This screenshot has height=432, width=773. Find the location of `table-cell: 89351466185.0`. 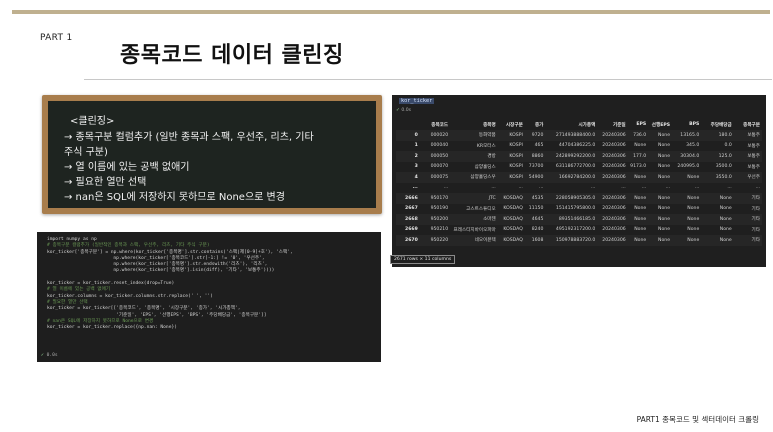

table-cell: 89351466185.0 is located at coordinates (571, 219).